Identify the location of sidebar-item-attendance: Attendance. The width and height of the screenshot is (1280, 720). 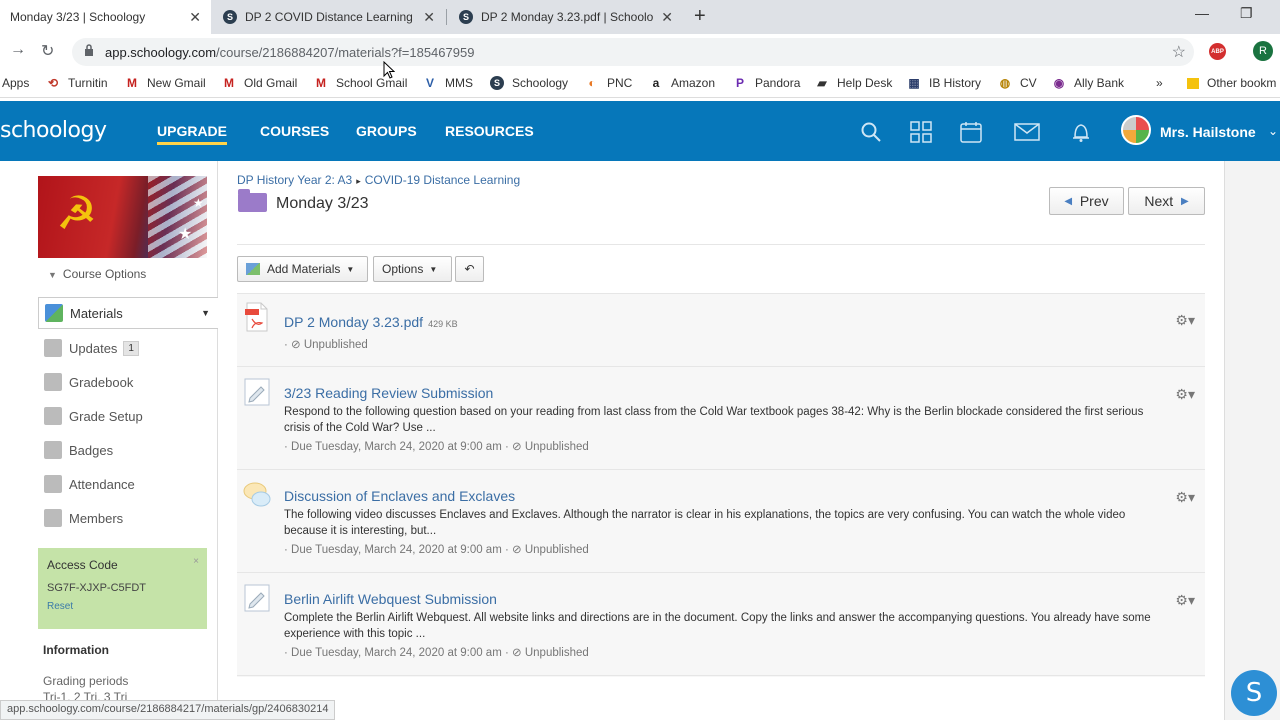
(128, 484).